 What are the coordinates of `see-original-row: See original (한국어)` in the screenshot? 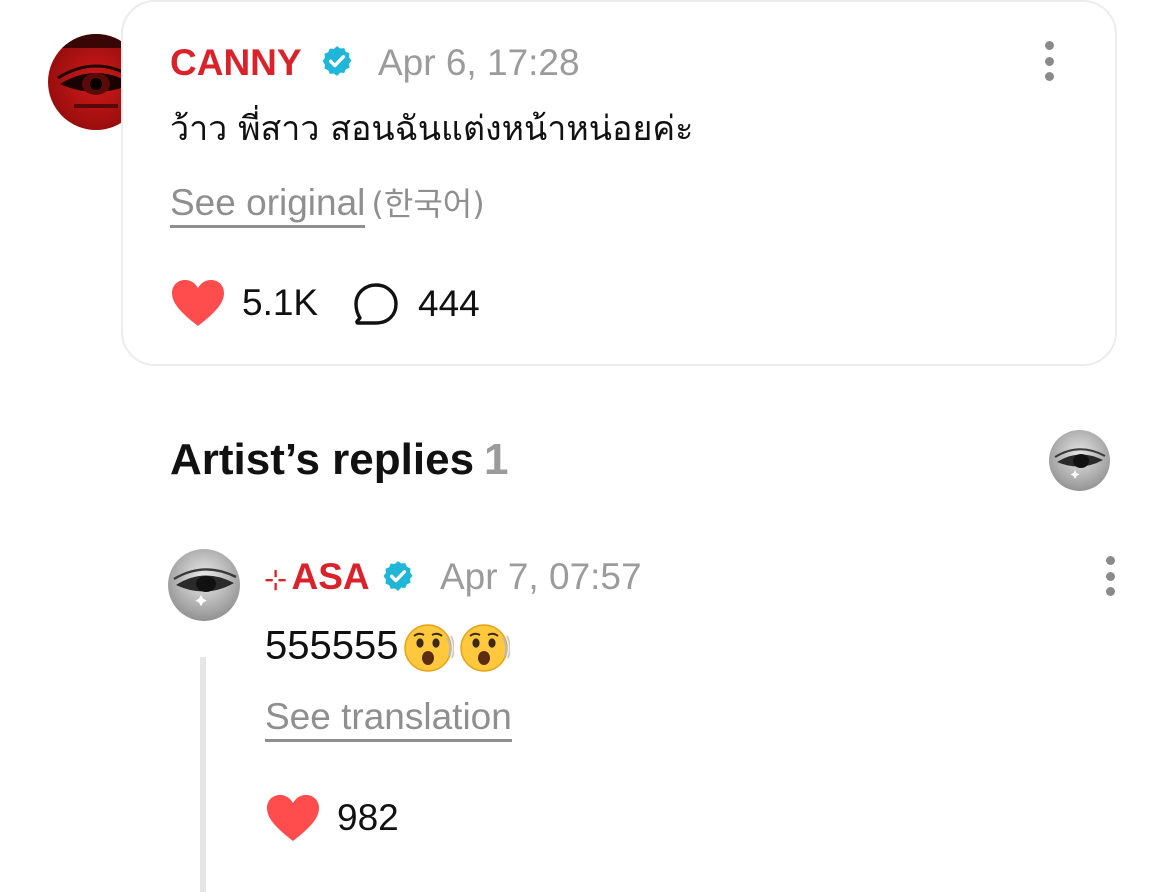 It's located at (327, 205).